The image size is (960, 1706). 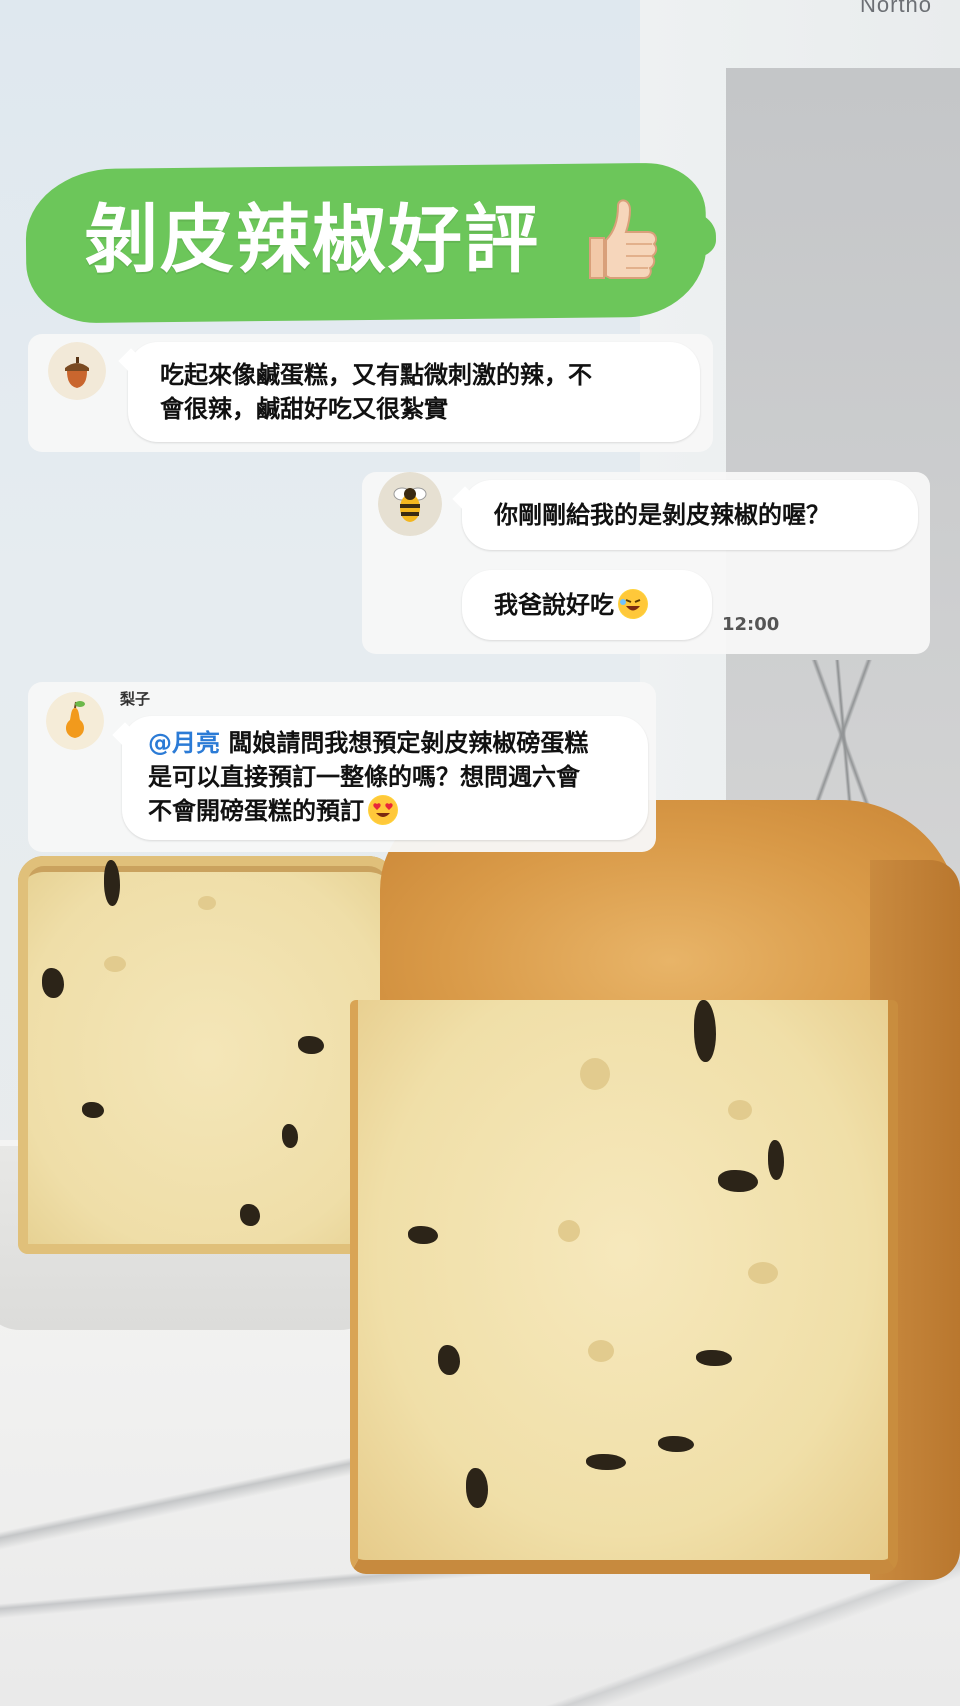 I want to click on message-bubble: 你剛剛給我的是剝皮辣椒的喔？, so click(x=685, y=515).